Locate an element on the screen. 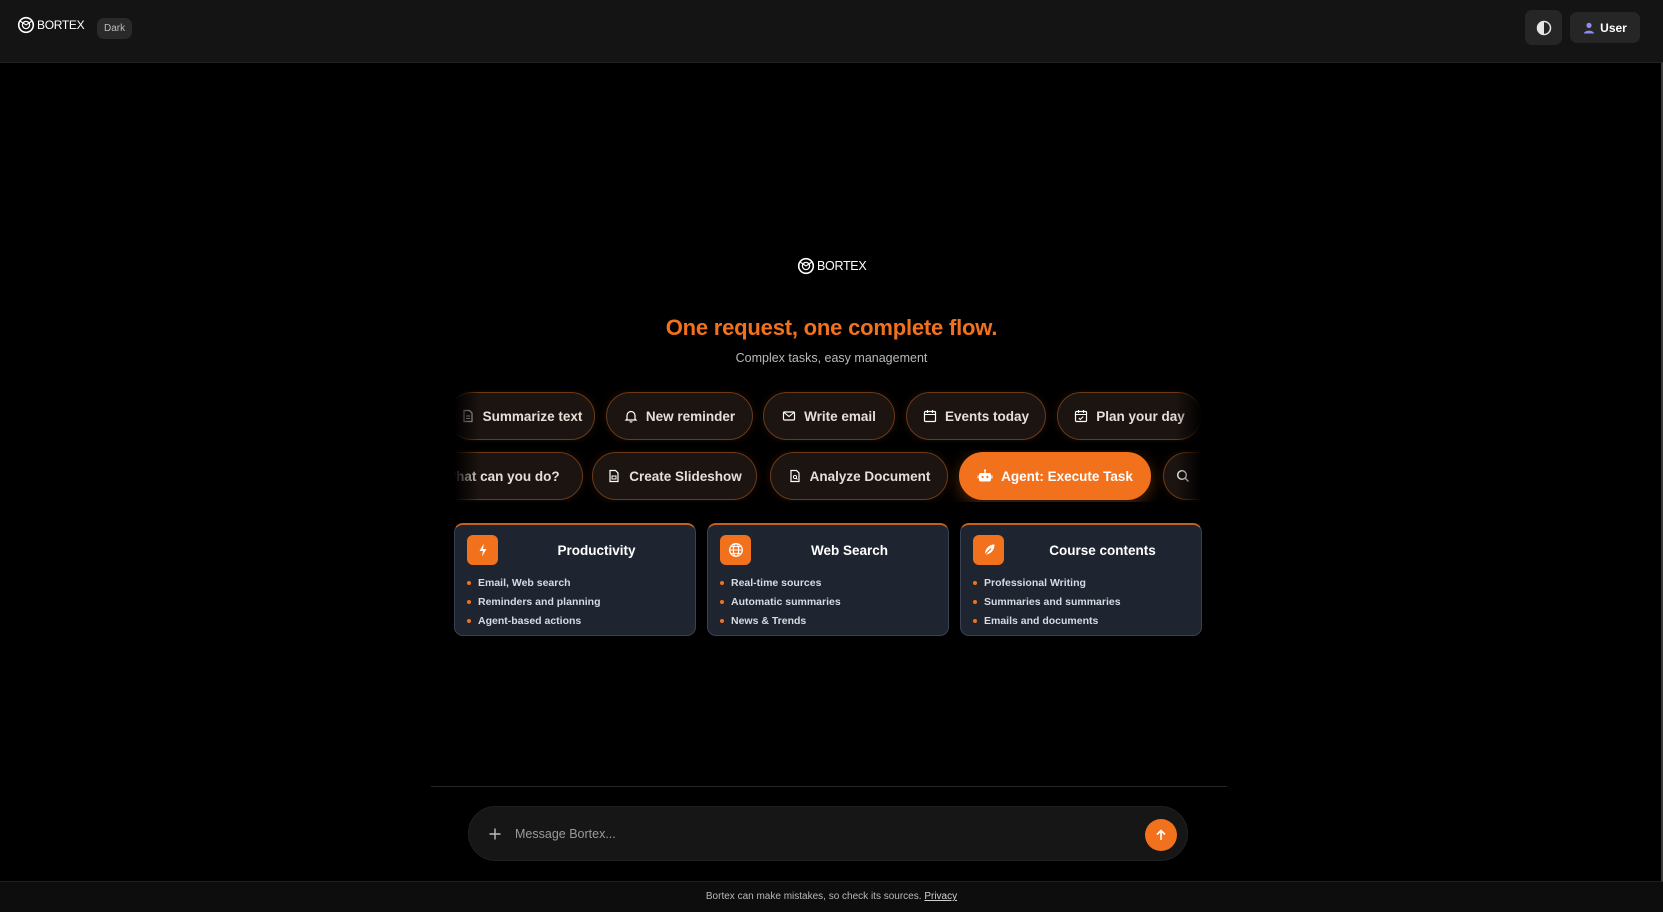 The width and height of the screenshot is (1663, 912). list-item: Real-time sources is located at coordinates (780, 582).